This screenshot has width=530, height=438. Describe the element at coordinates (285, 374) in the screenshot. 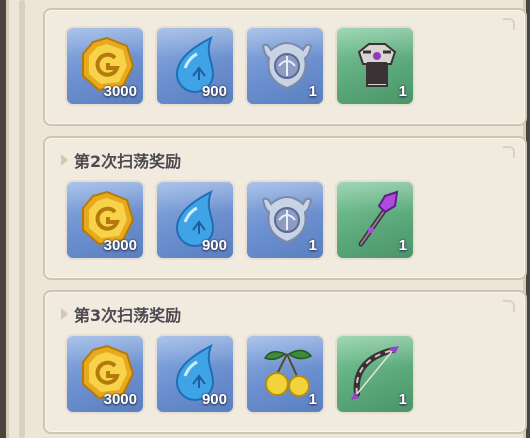

I see `reward-item-fruit: 1` at that location.